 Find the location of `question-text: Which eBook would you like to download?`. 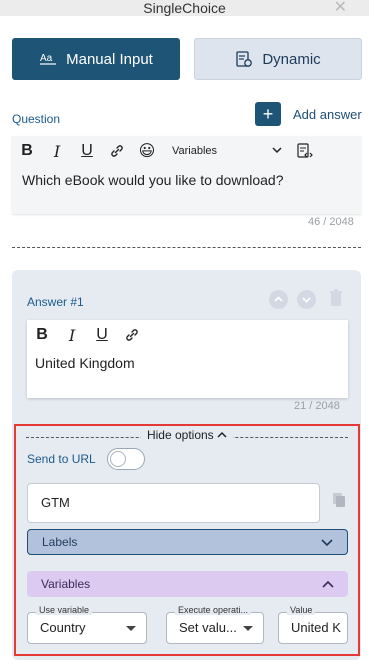

question-text: Which eBook would you like to download? is located at coordinates (153, 180).